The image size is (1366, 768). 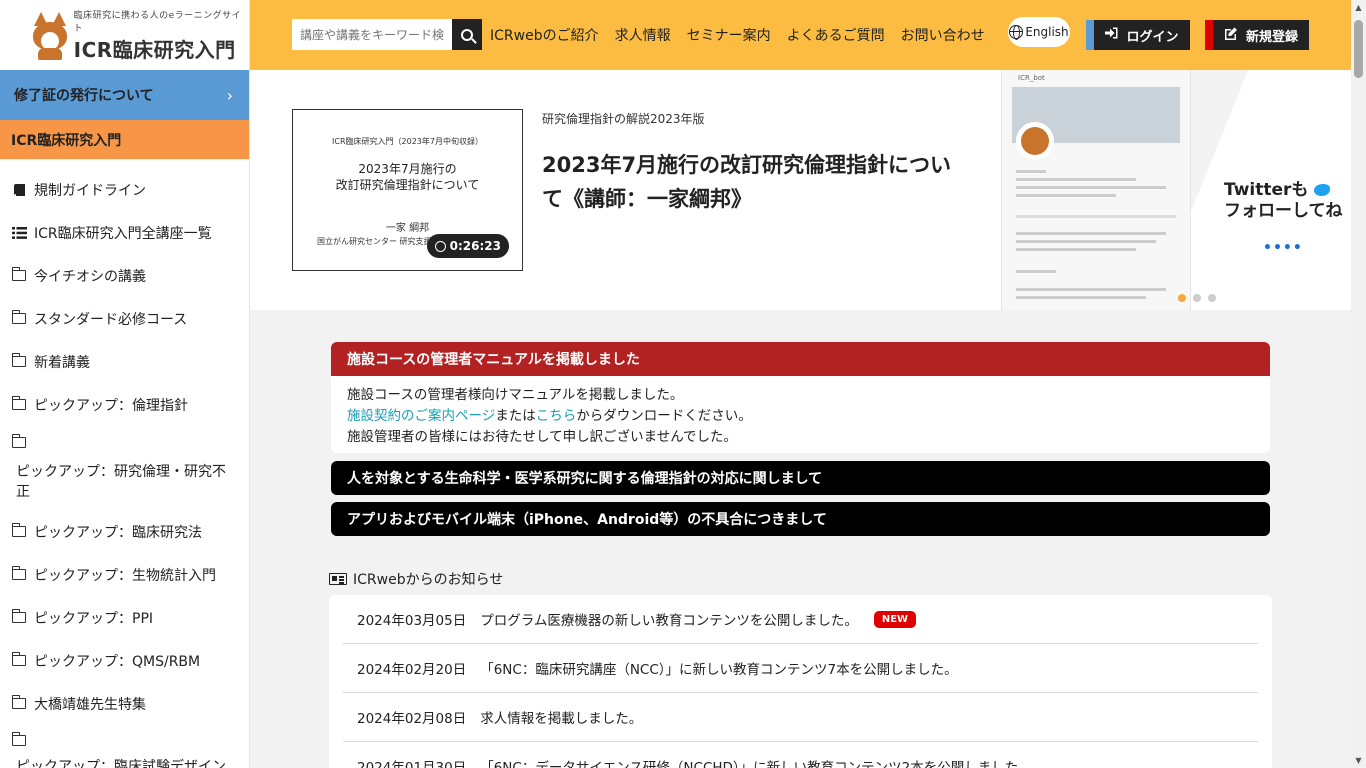 I want to click on top-nav: ICRwebのご紹介 求人情報 セミナー案内 よくあるご質問 お問い合わせ, so click(x=737, y=35).